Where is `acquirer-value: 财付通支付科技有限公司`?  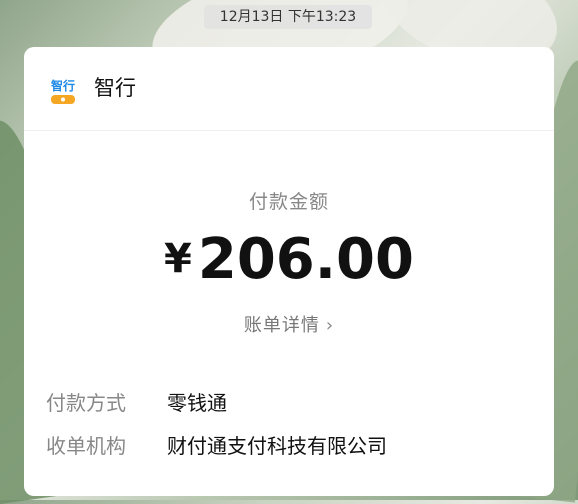
acquirer-value: 财付通支付科技有限公司 is located at coordinates (277, 446).